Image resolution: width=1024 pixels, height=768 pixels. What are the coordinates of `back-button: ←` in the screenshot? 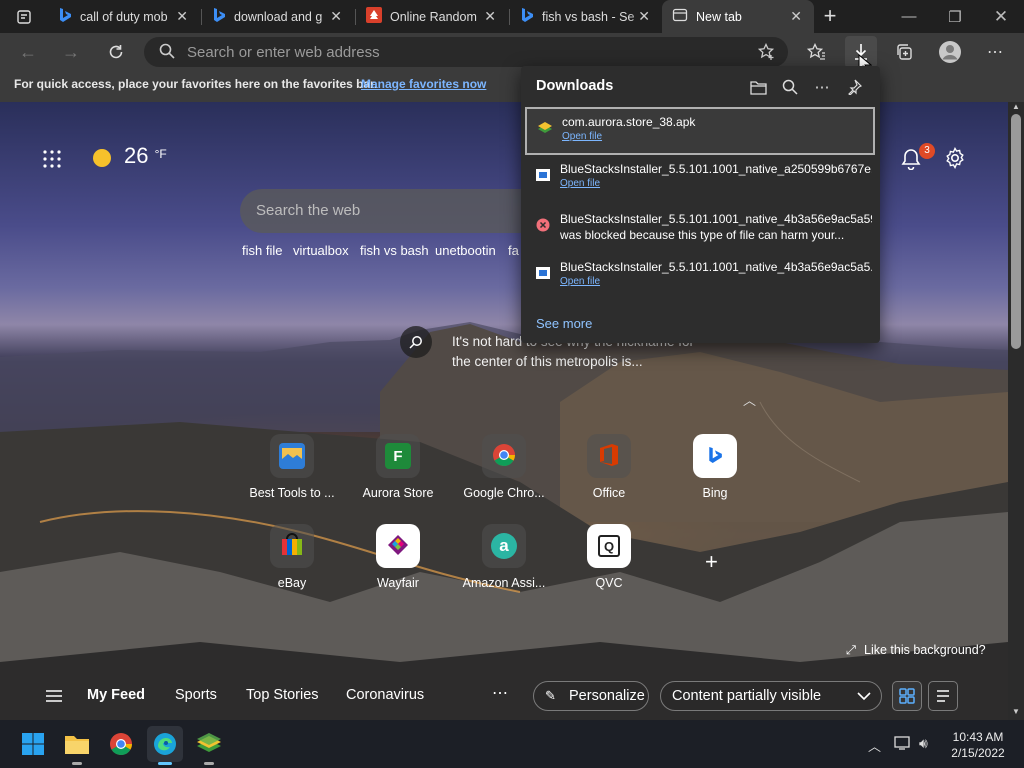 It's located at (28, 52).